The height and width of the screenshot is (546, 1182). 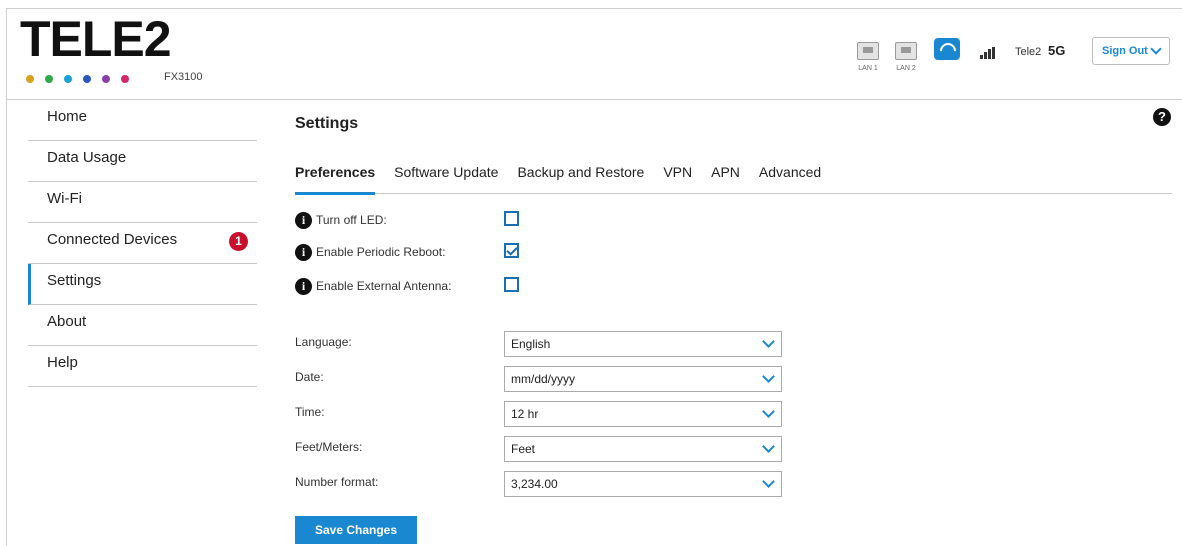 What do you see at coordinates (323, 342) in the screenshot?
I see `language-label: Language:` at bounding box center [323, 342].